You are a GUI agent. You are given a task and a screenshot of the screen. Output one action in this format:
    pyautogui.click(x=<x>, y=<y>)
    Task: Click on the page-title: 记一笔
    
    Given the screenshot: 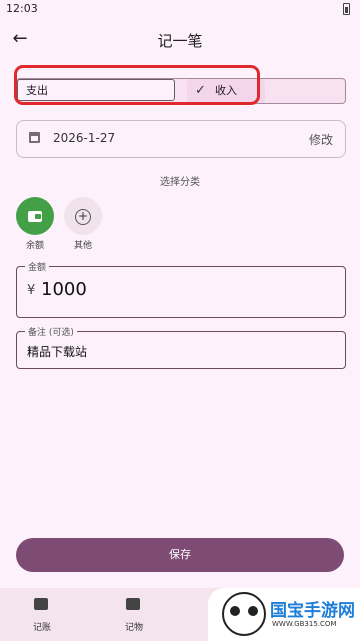 What is the action you would take?
    pyautogui.click(x=180, y=41)
    